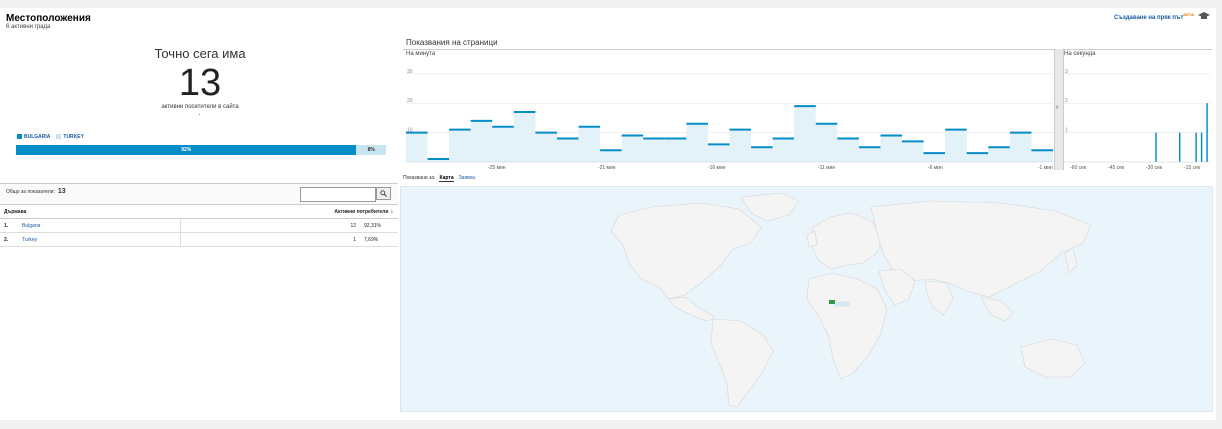 Image resolution: width=1222 pixels, height=429 pixels. I want to click on view-label: Показвани за:, so click(419, 178).